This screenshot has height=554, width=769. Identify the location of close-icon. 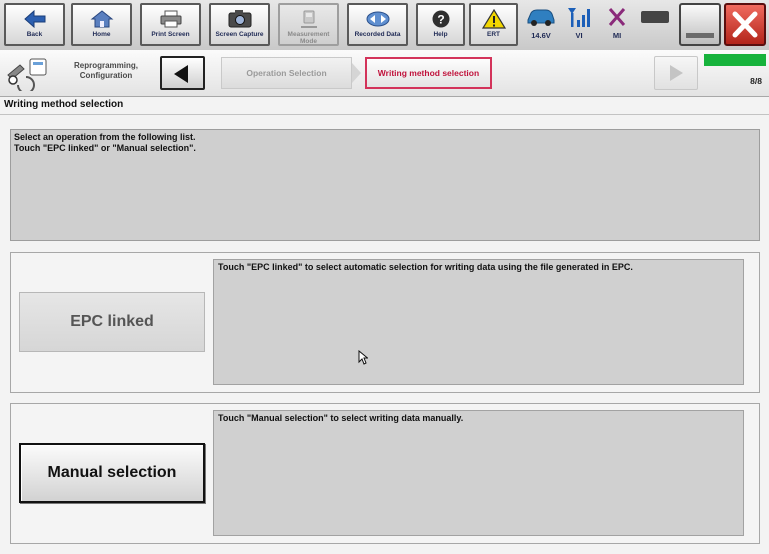
(745, 24).